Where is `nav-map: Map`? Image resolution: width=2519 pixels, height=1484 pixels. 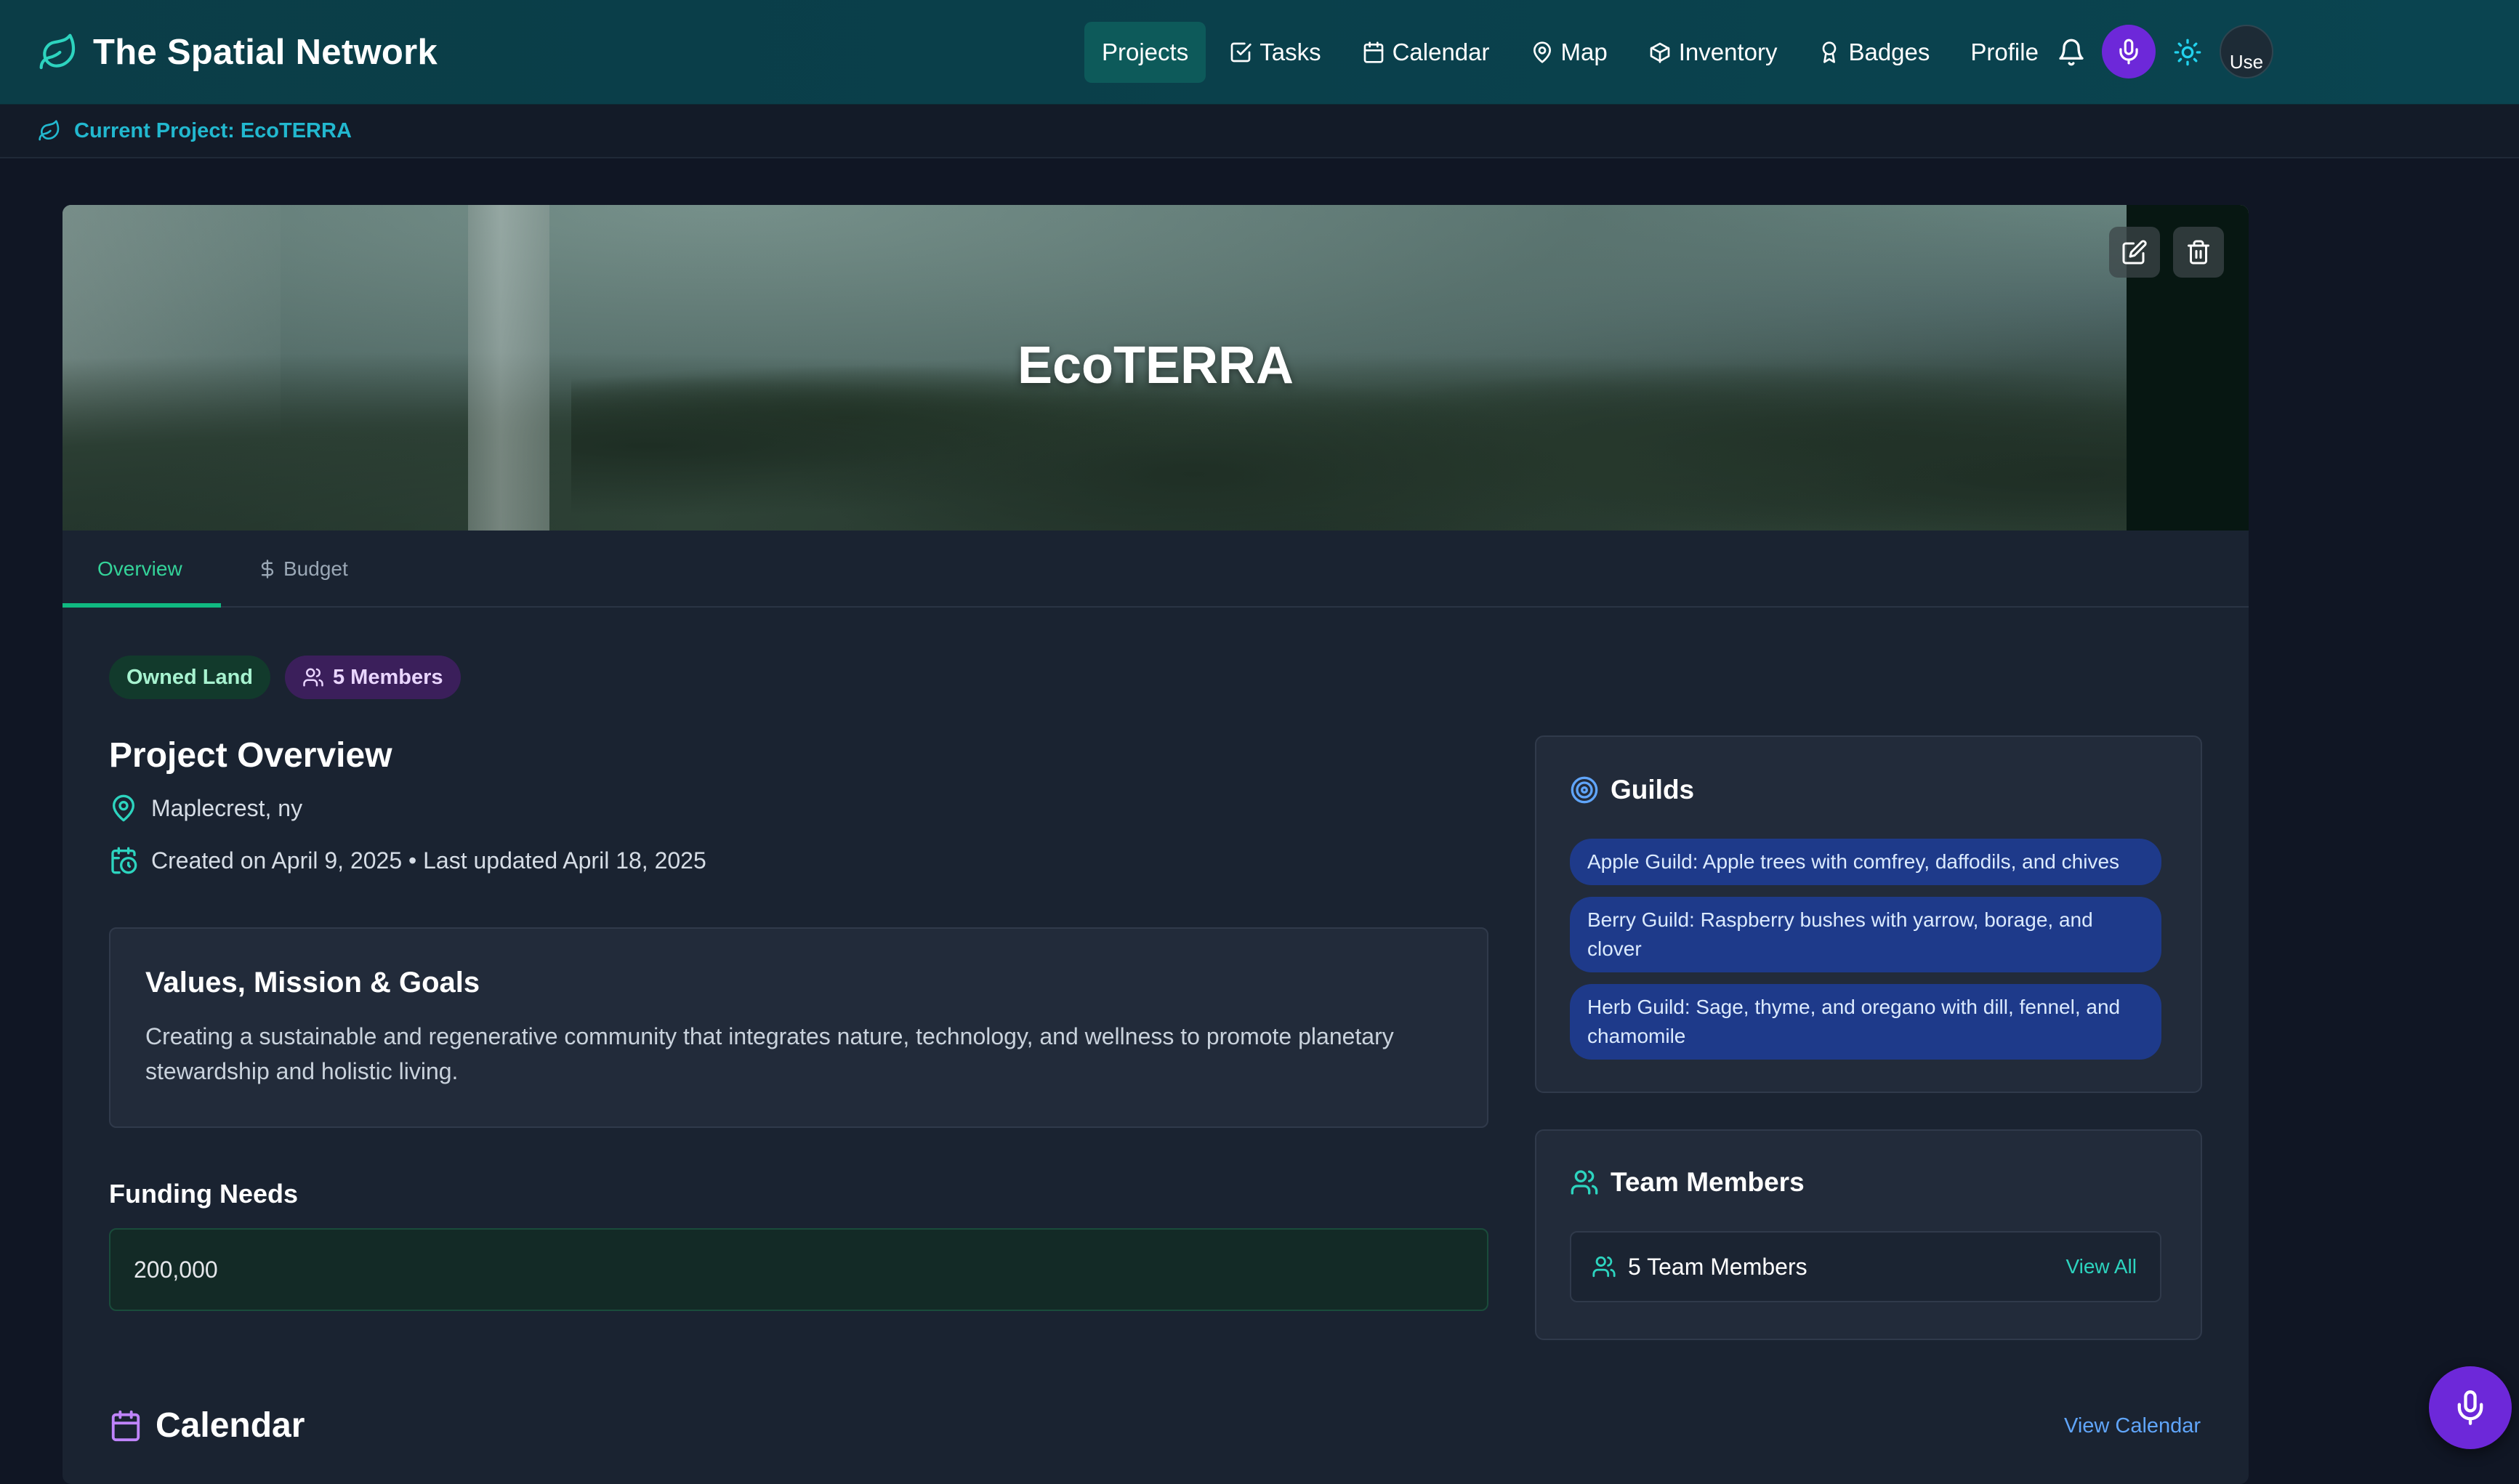
nav-map: Map is located at coordinates (1569, 52).